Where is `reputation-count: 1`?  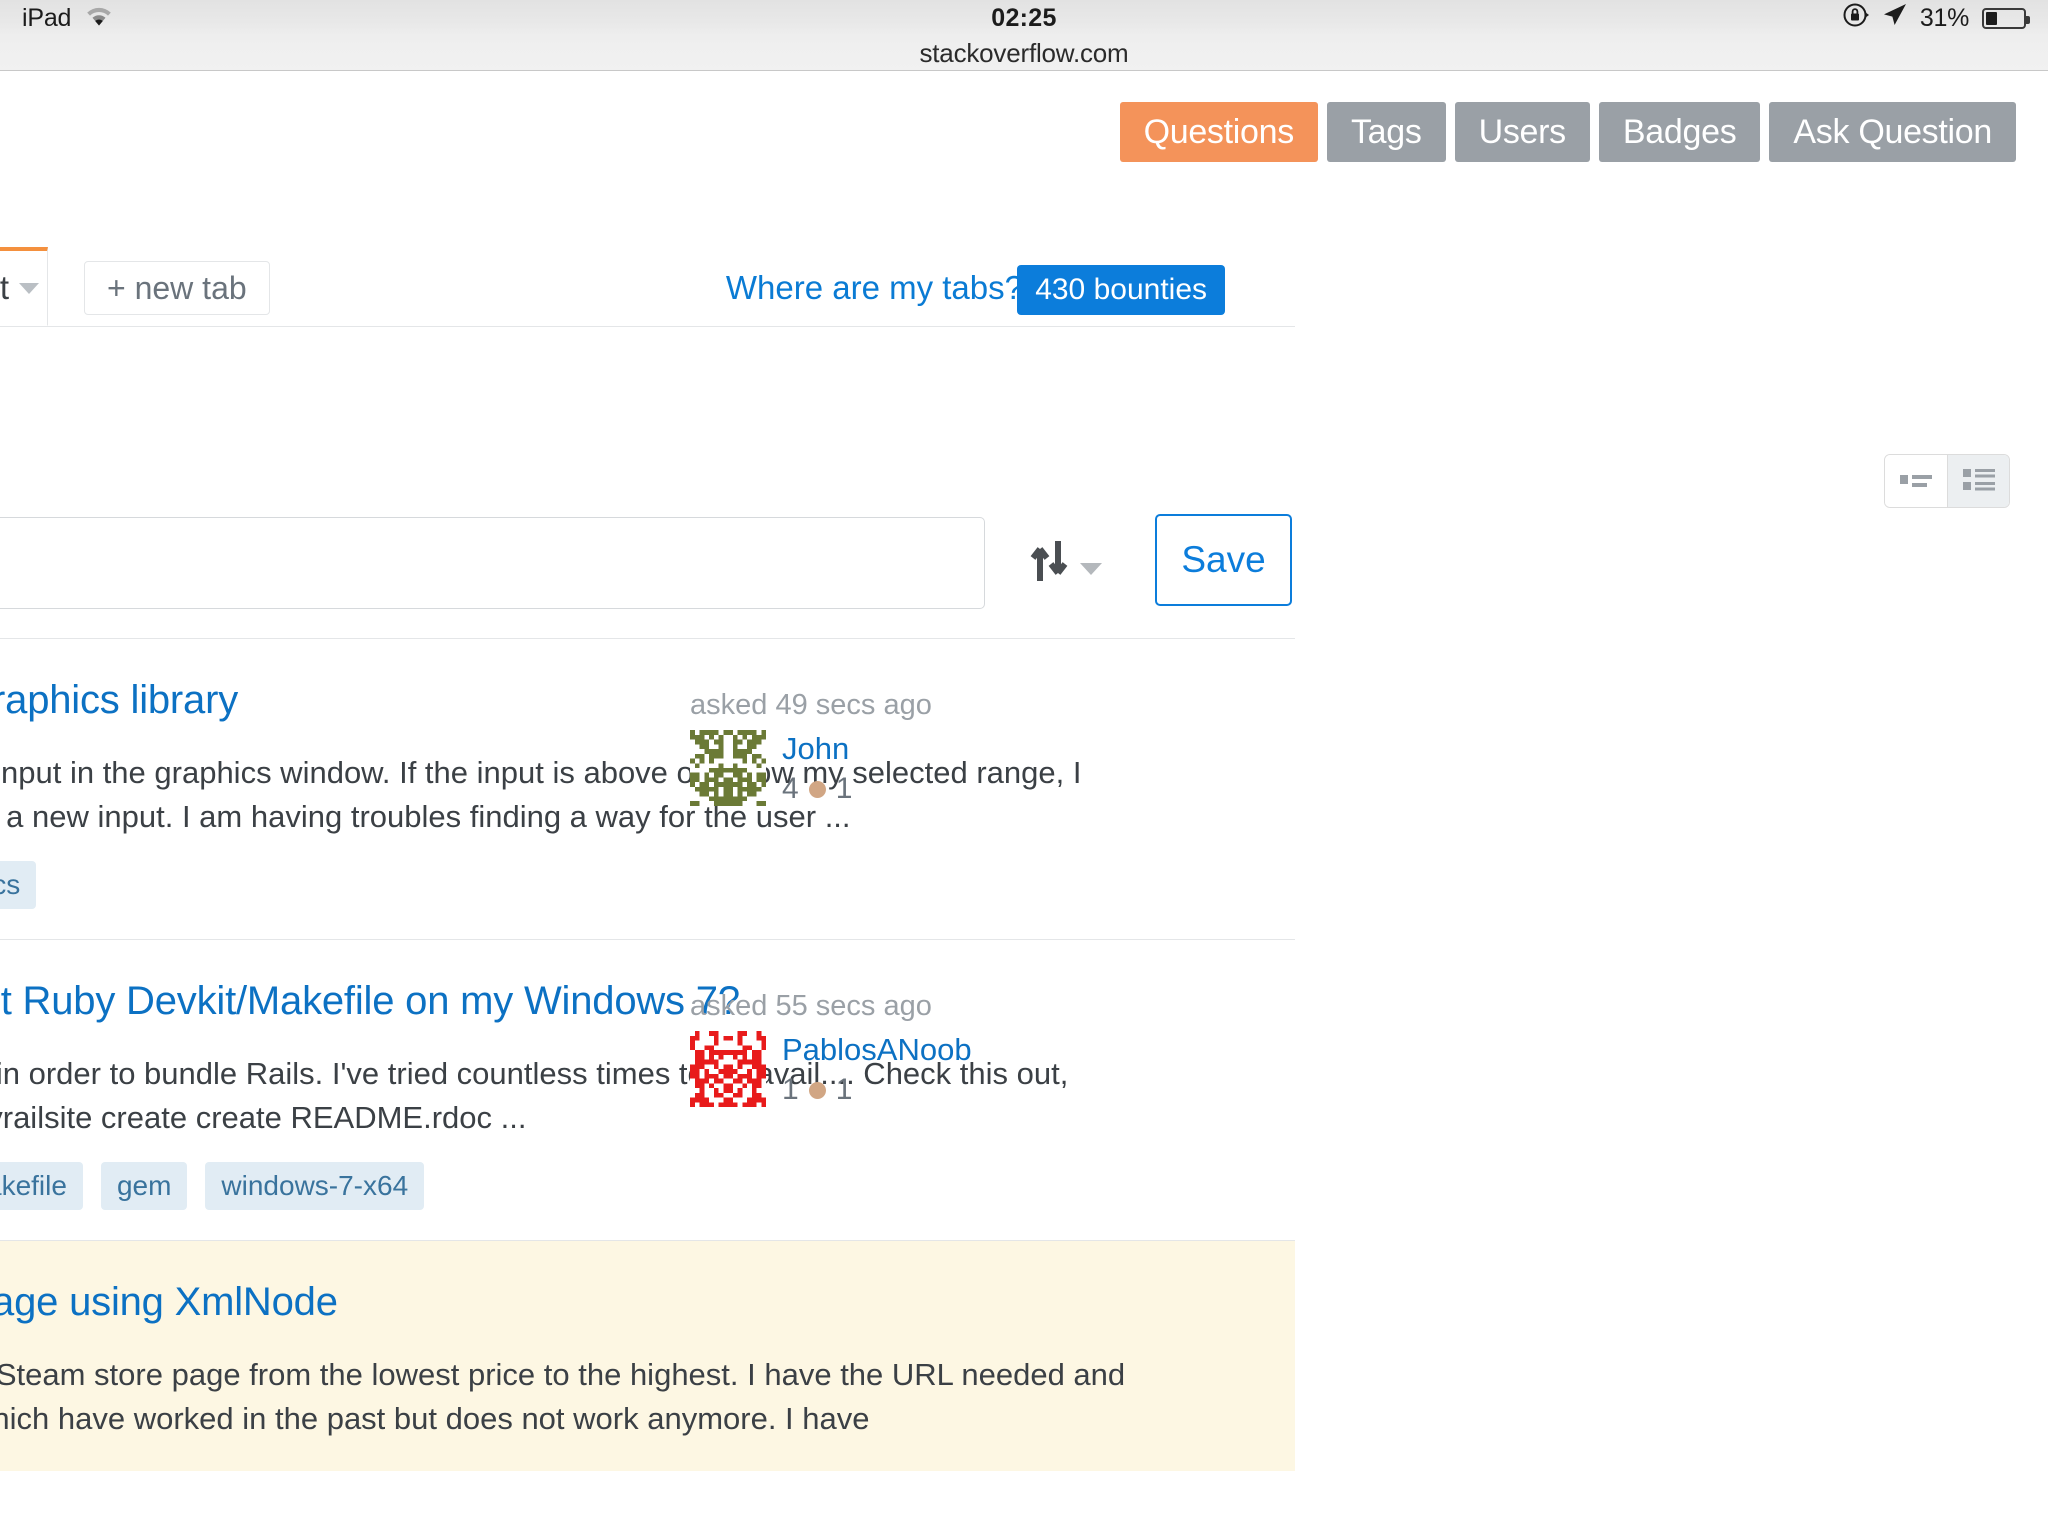
reputation-count: 1 is located at coordinates (790, 1090).